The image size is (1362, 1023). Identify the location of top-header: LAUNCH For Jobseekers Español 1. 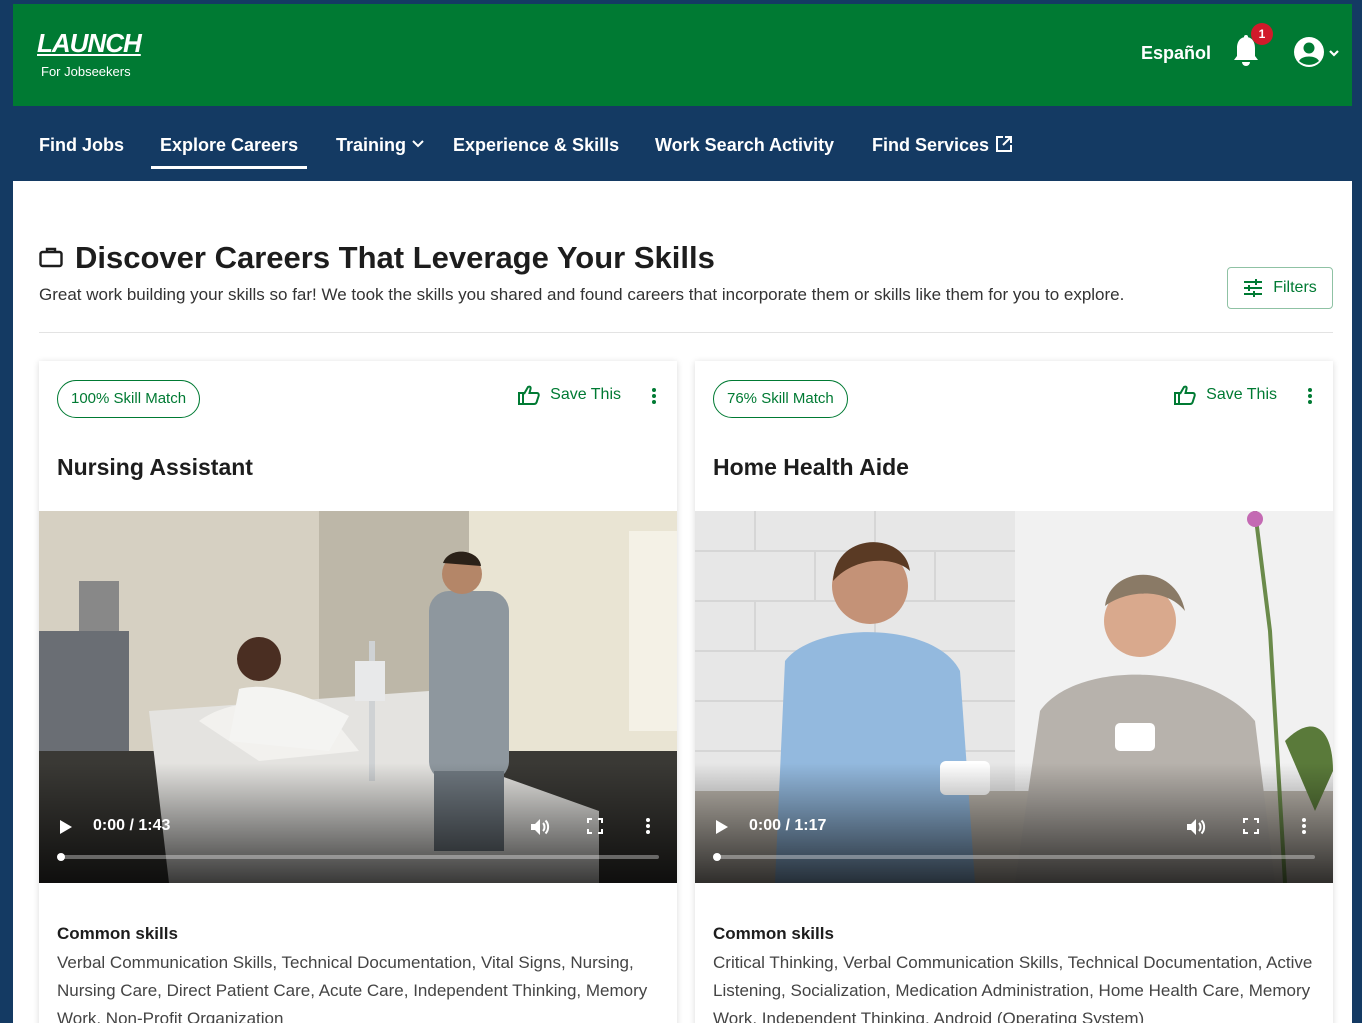
(682, 55).